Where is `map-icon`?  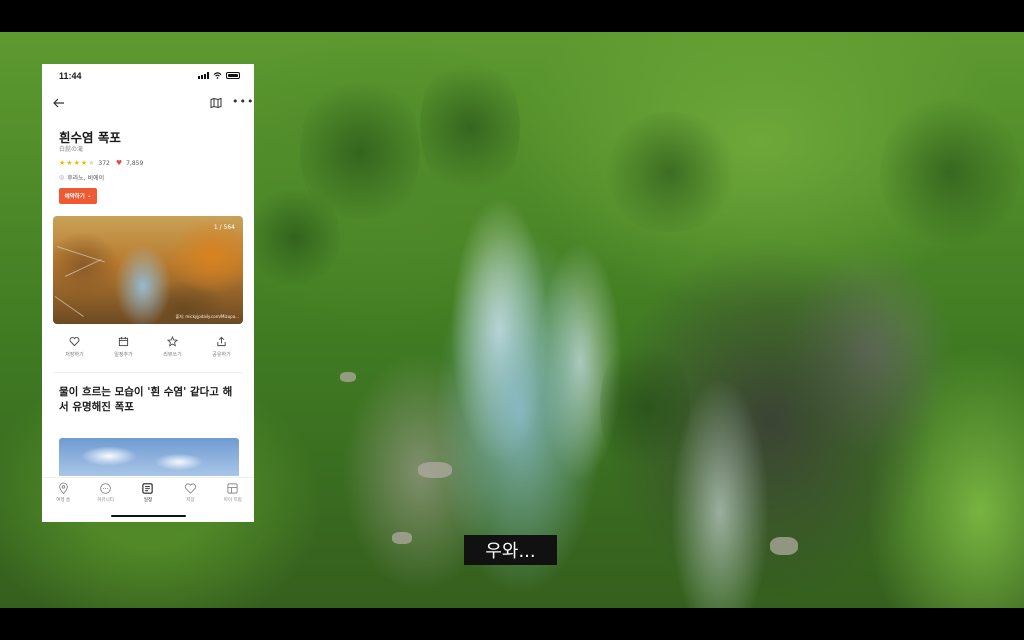 map-icon is located at coordinates (216, 103).